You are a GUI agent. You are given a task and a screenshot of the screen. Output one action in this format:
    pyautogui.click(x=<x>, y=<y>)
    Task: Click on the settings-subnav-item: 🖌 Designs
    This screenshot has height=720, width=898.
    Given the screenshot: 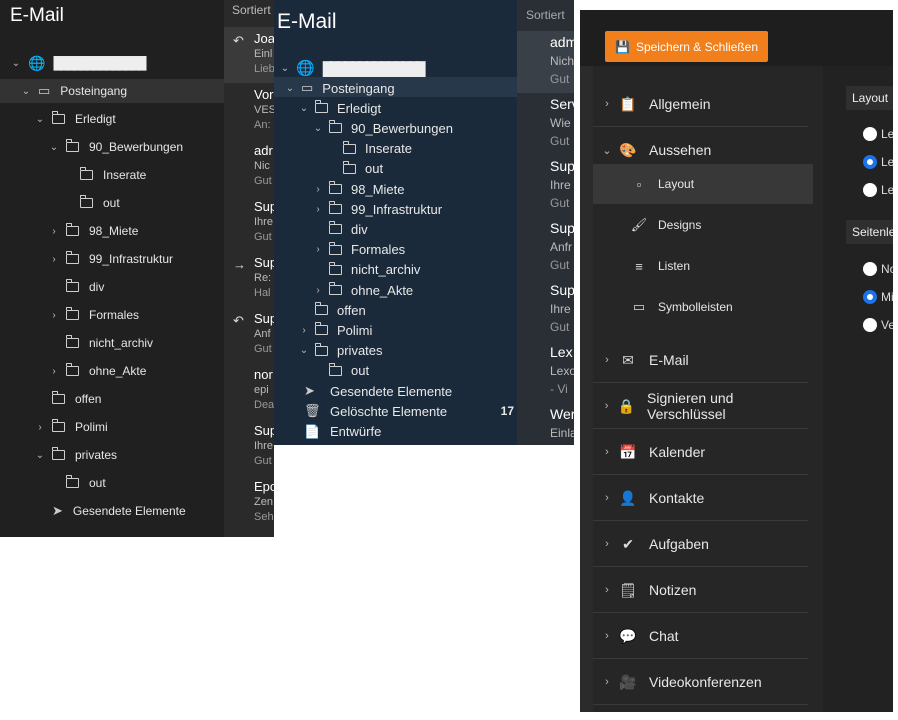 What is the action you would take?
    pyautogui.click(x=703, y=225)
    